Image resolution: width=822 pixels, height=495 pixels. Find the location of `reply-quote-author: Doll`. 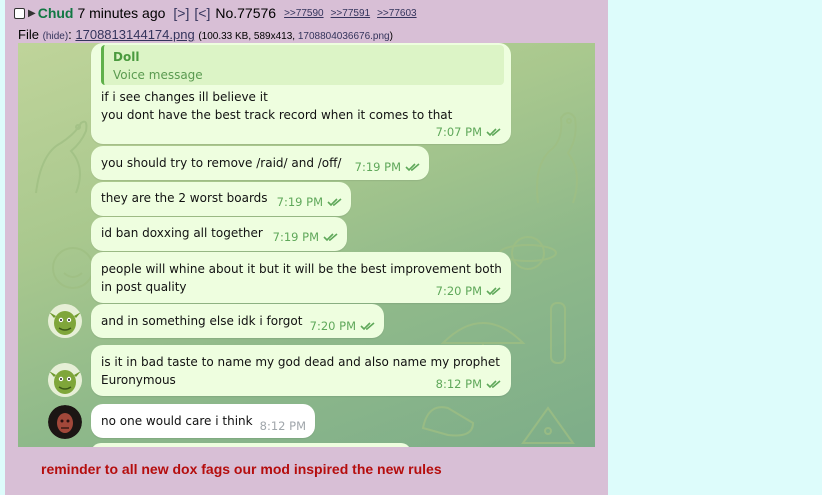

reply-quote-author: Doll is located at coordinates (126, 57).